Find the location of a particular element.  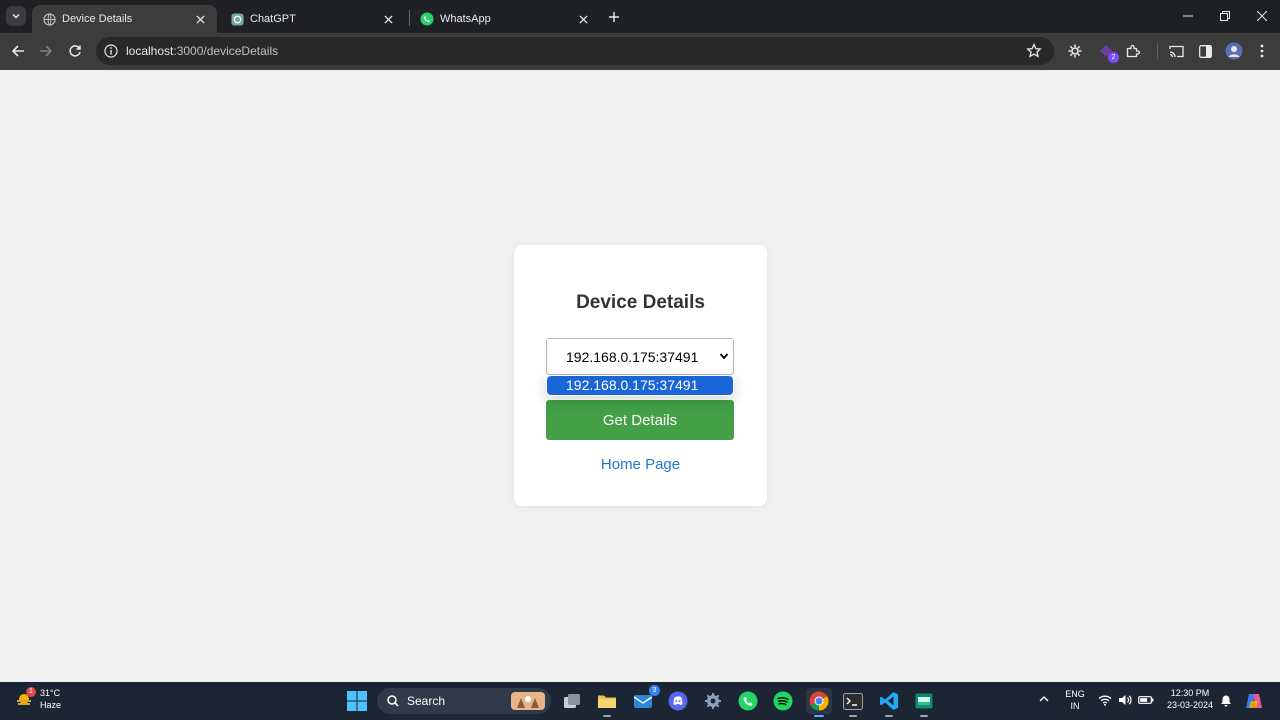

device-select-value: 192.168.0.175:37491 is located at coordinates (632, 356).